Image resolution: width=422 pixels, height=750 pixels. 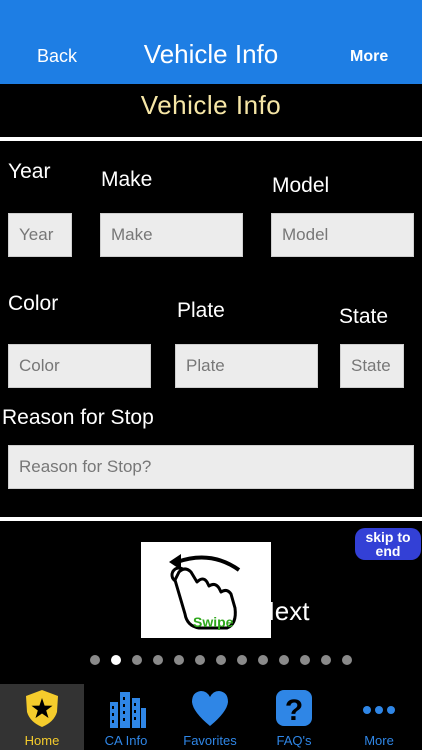 What do you see at coordinates (211, 467) in the screenshot?
I see `reason-input: Reason for Stop?` at bounding box center [211, 467].